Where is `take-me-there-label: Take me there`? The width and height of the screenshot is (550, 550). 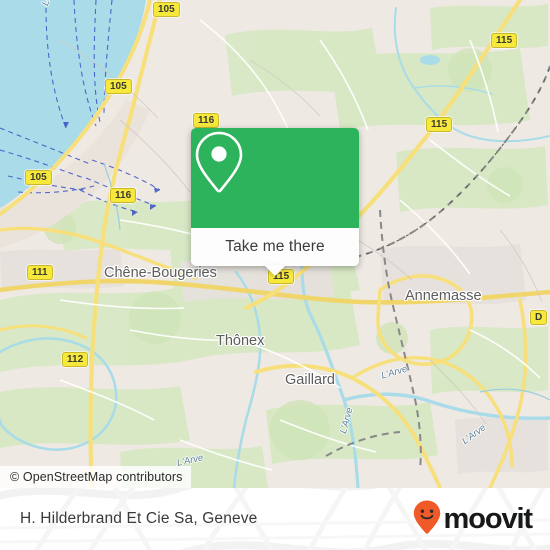 take-me-there-label: Take me there is located at coordinates (275, 246).